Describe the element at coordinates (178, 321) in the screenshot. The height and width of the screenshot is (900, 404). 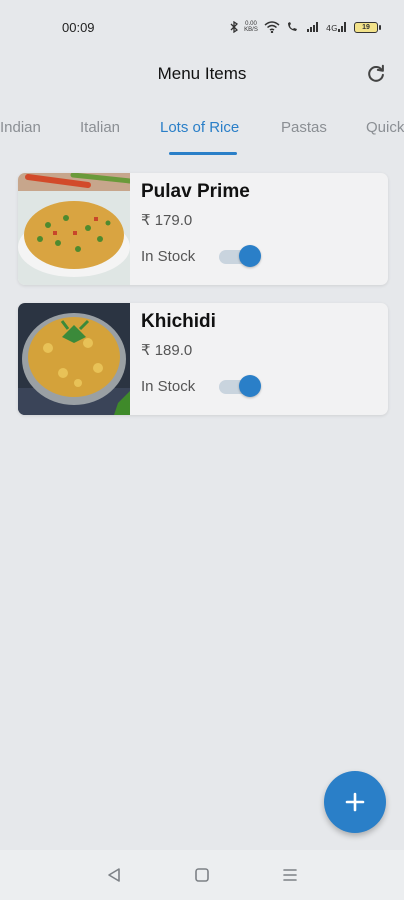
I see `item-name: Khichidi` at that location.